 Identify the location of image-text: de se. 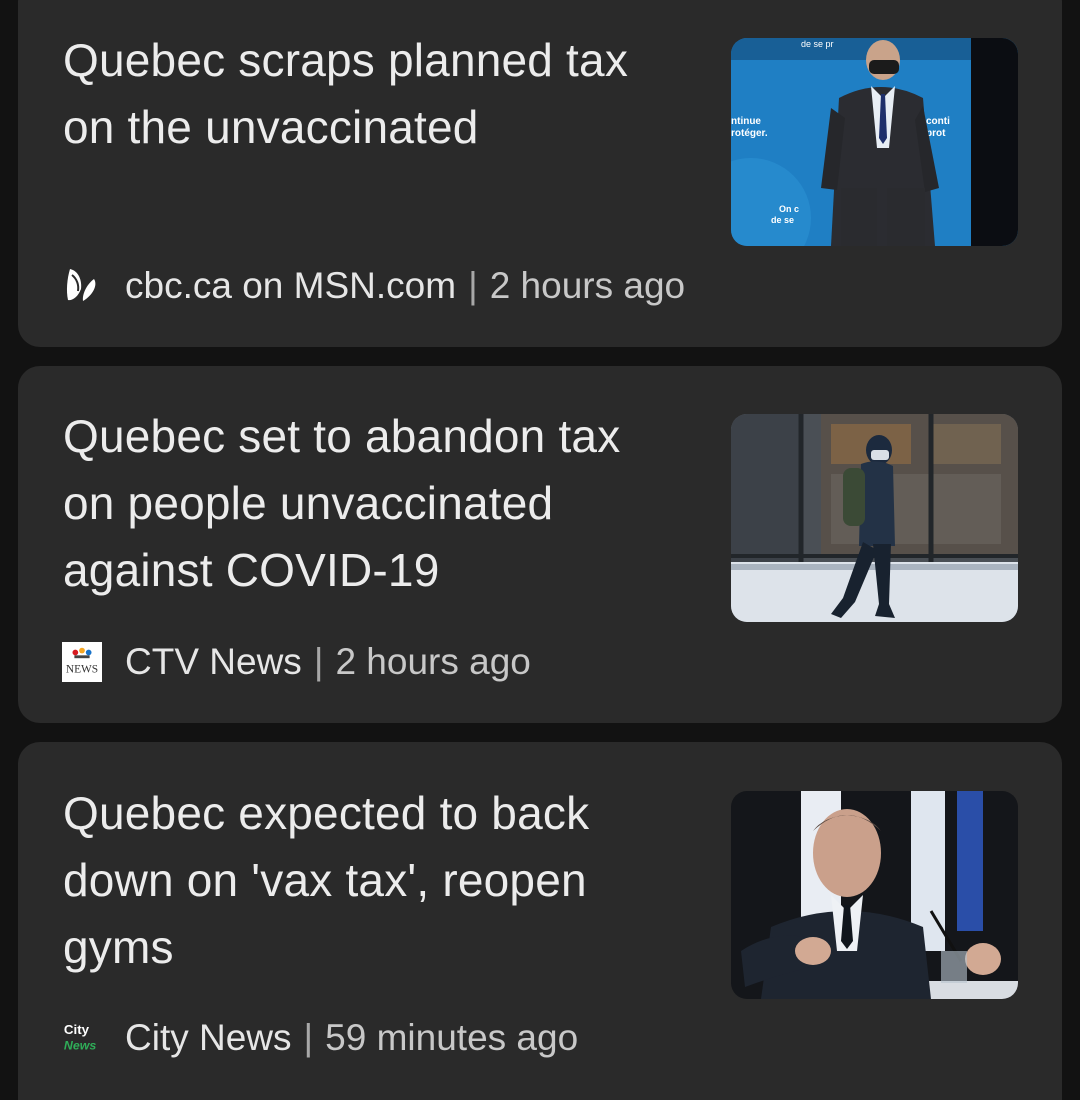
(782, 220).